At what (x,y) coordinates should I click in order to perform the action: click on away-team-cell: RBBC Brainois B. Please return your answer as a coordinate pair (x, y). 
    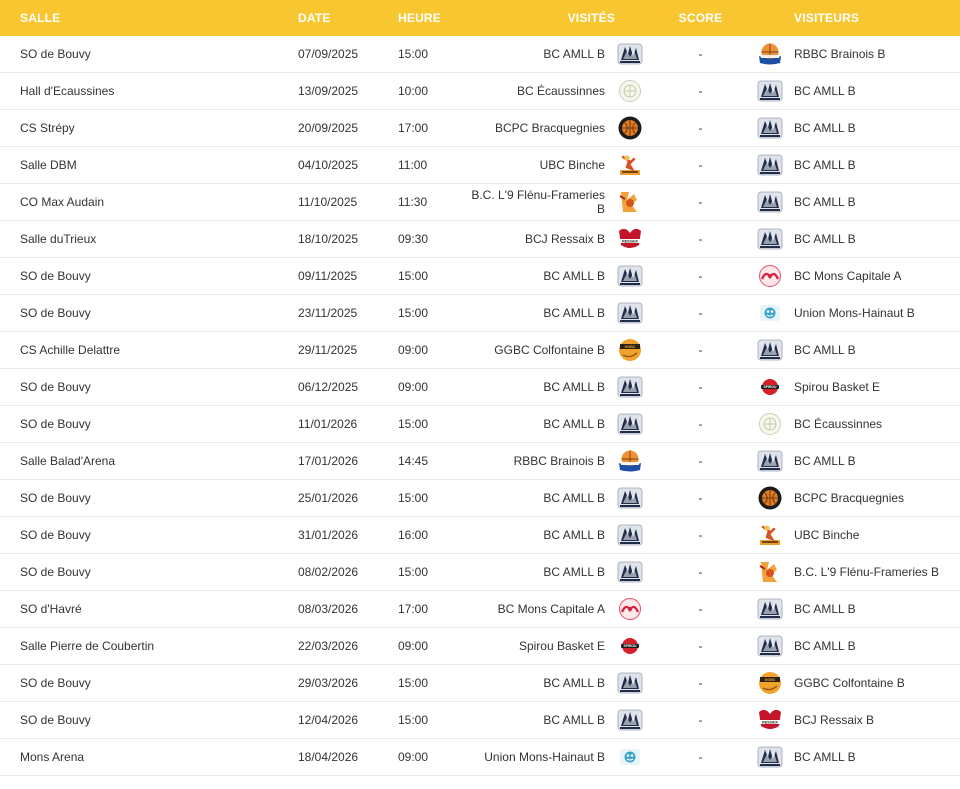
    Looking at the image, I should click on (872, 54).